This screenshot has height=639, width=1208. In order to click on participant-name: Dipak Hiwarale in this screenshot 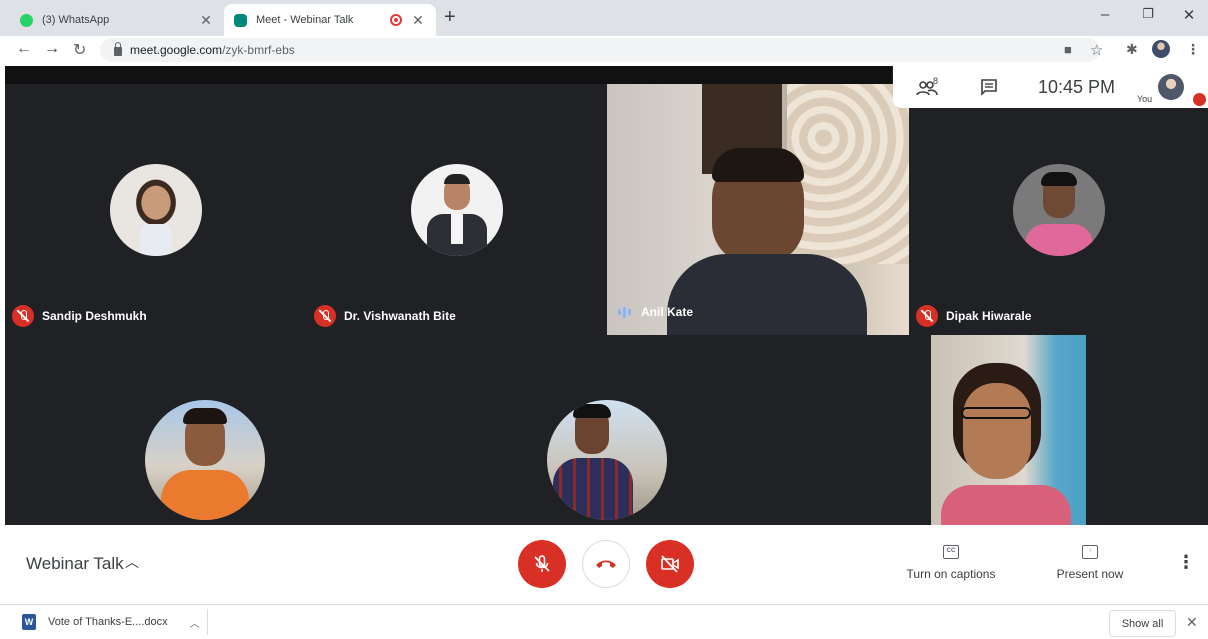, I will do `click(989, 316)`.